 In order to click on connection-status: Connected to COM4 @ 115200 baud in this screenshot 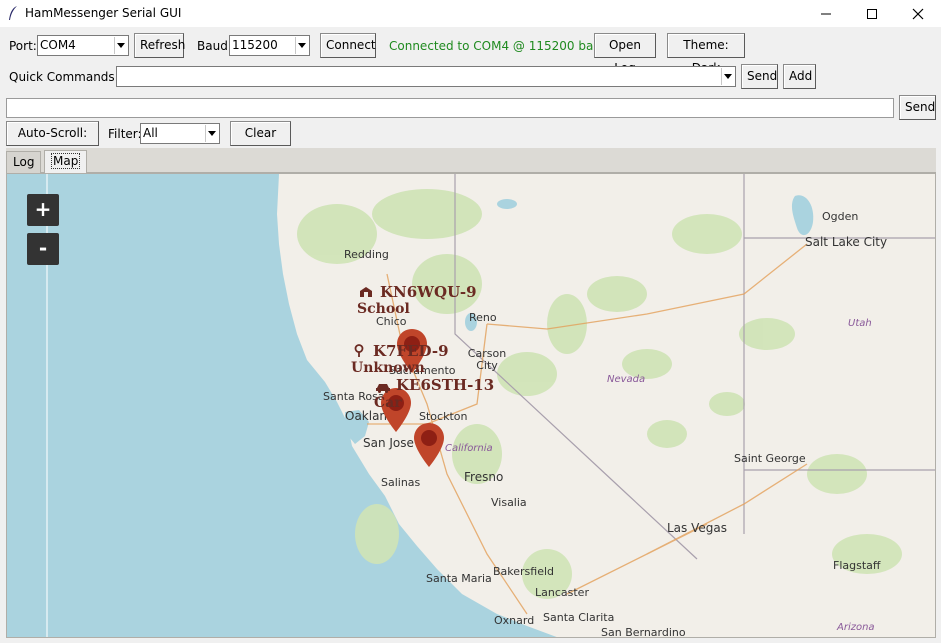, I will do `click(499, 46)`.